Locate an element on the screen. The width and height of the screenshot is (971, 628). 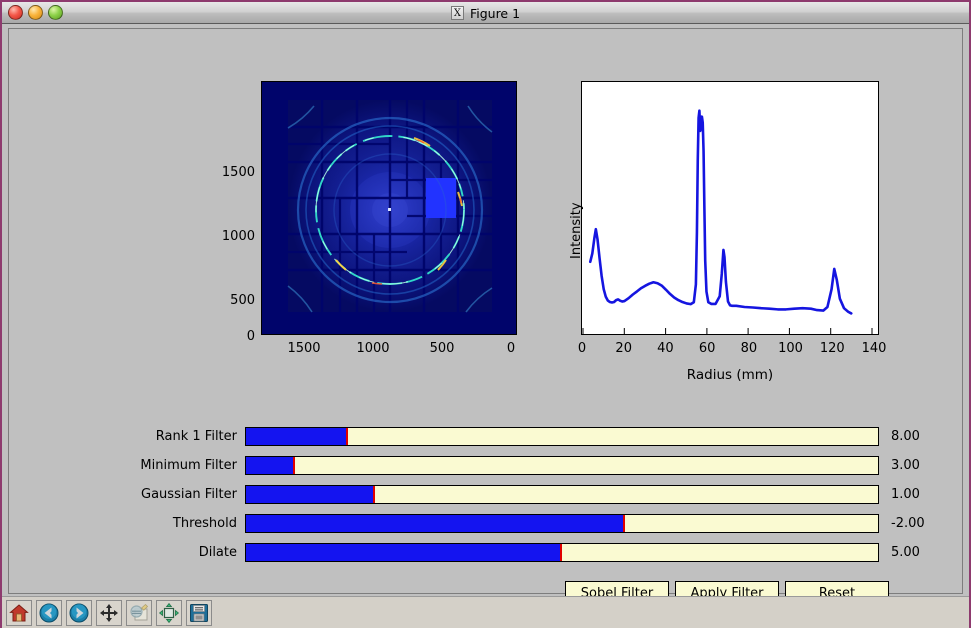
title-group: X Figure 1 is located at coordinates (485, 13).